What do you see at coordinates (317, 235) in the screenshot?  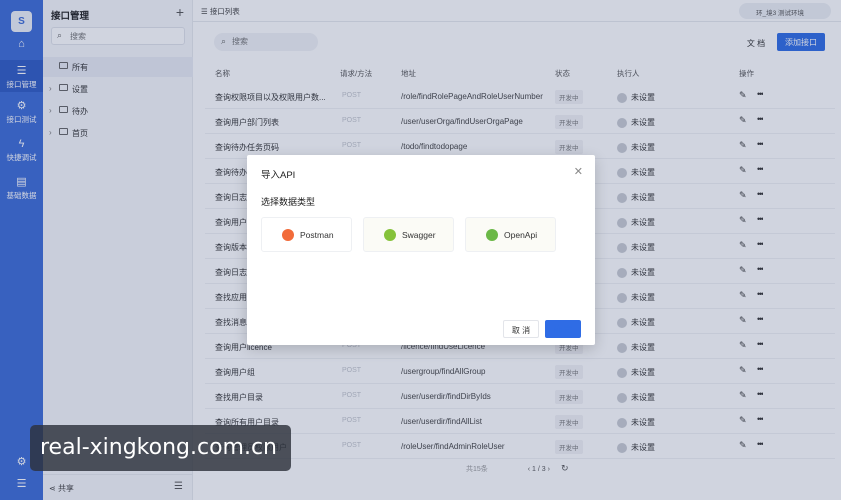 I see `import-option-label: Postman` at bounding box center [317, 235].